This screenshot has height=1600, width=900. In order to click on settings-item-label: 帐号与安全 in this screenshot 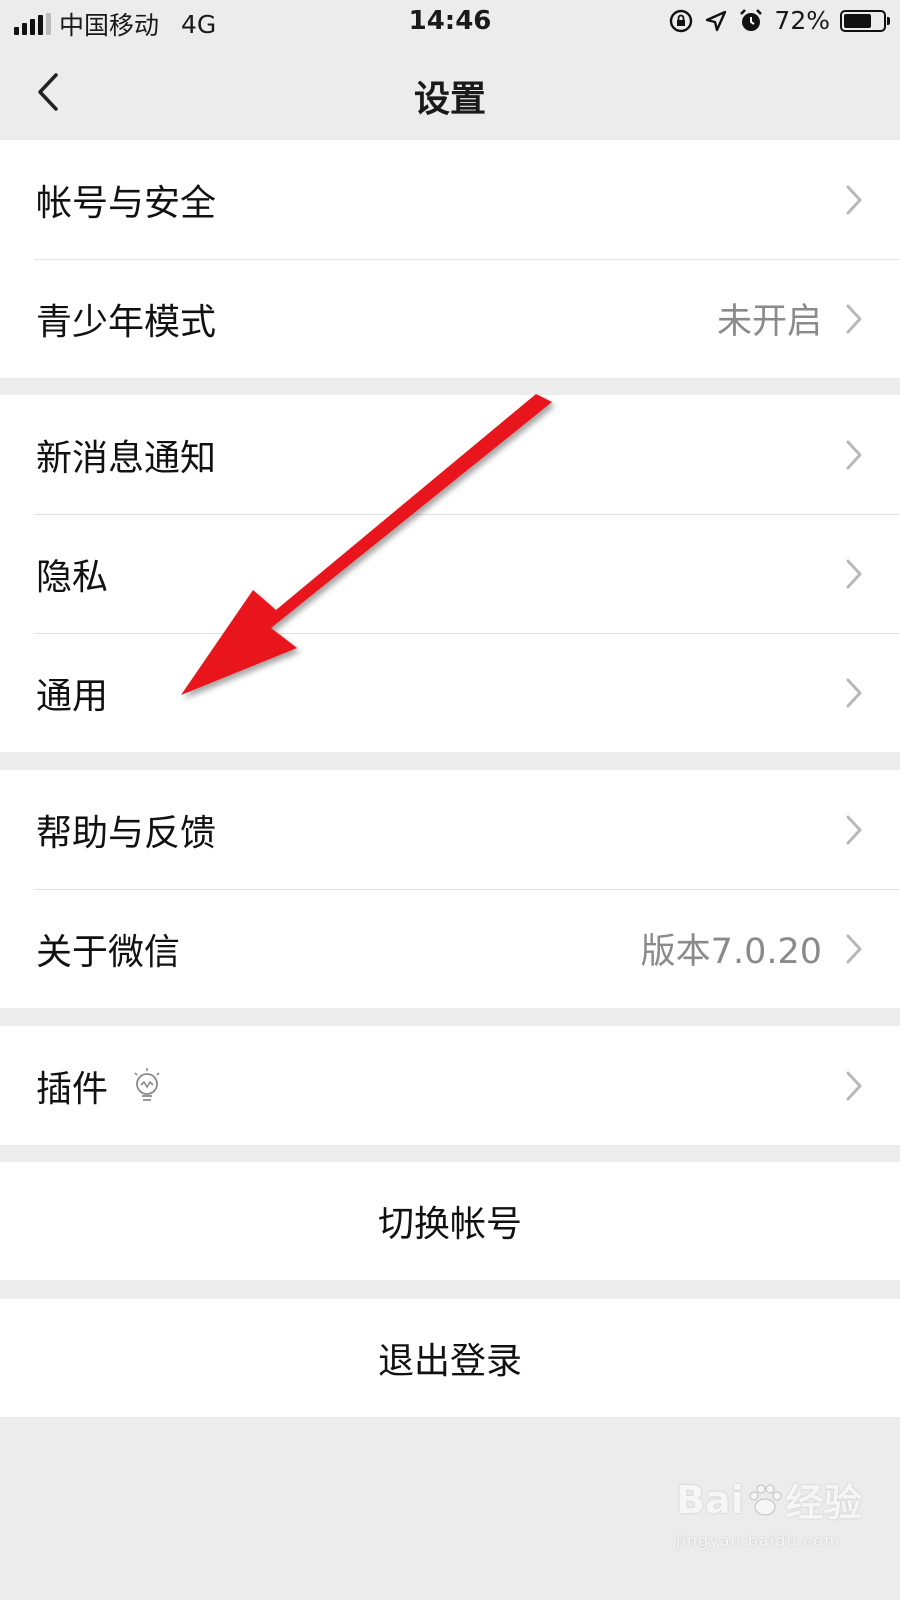, I will do `click(126, 203)`.